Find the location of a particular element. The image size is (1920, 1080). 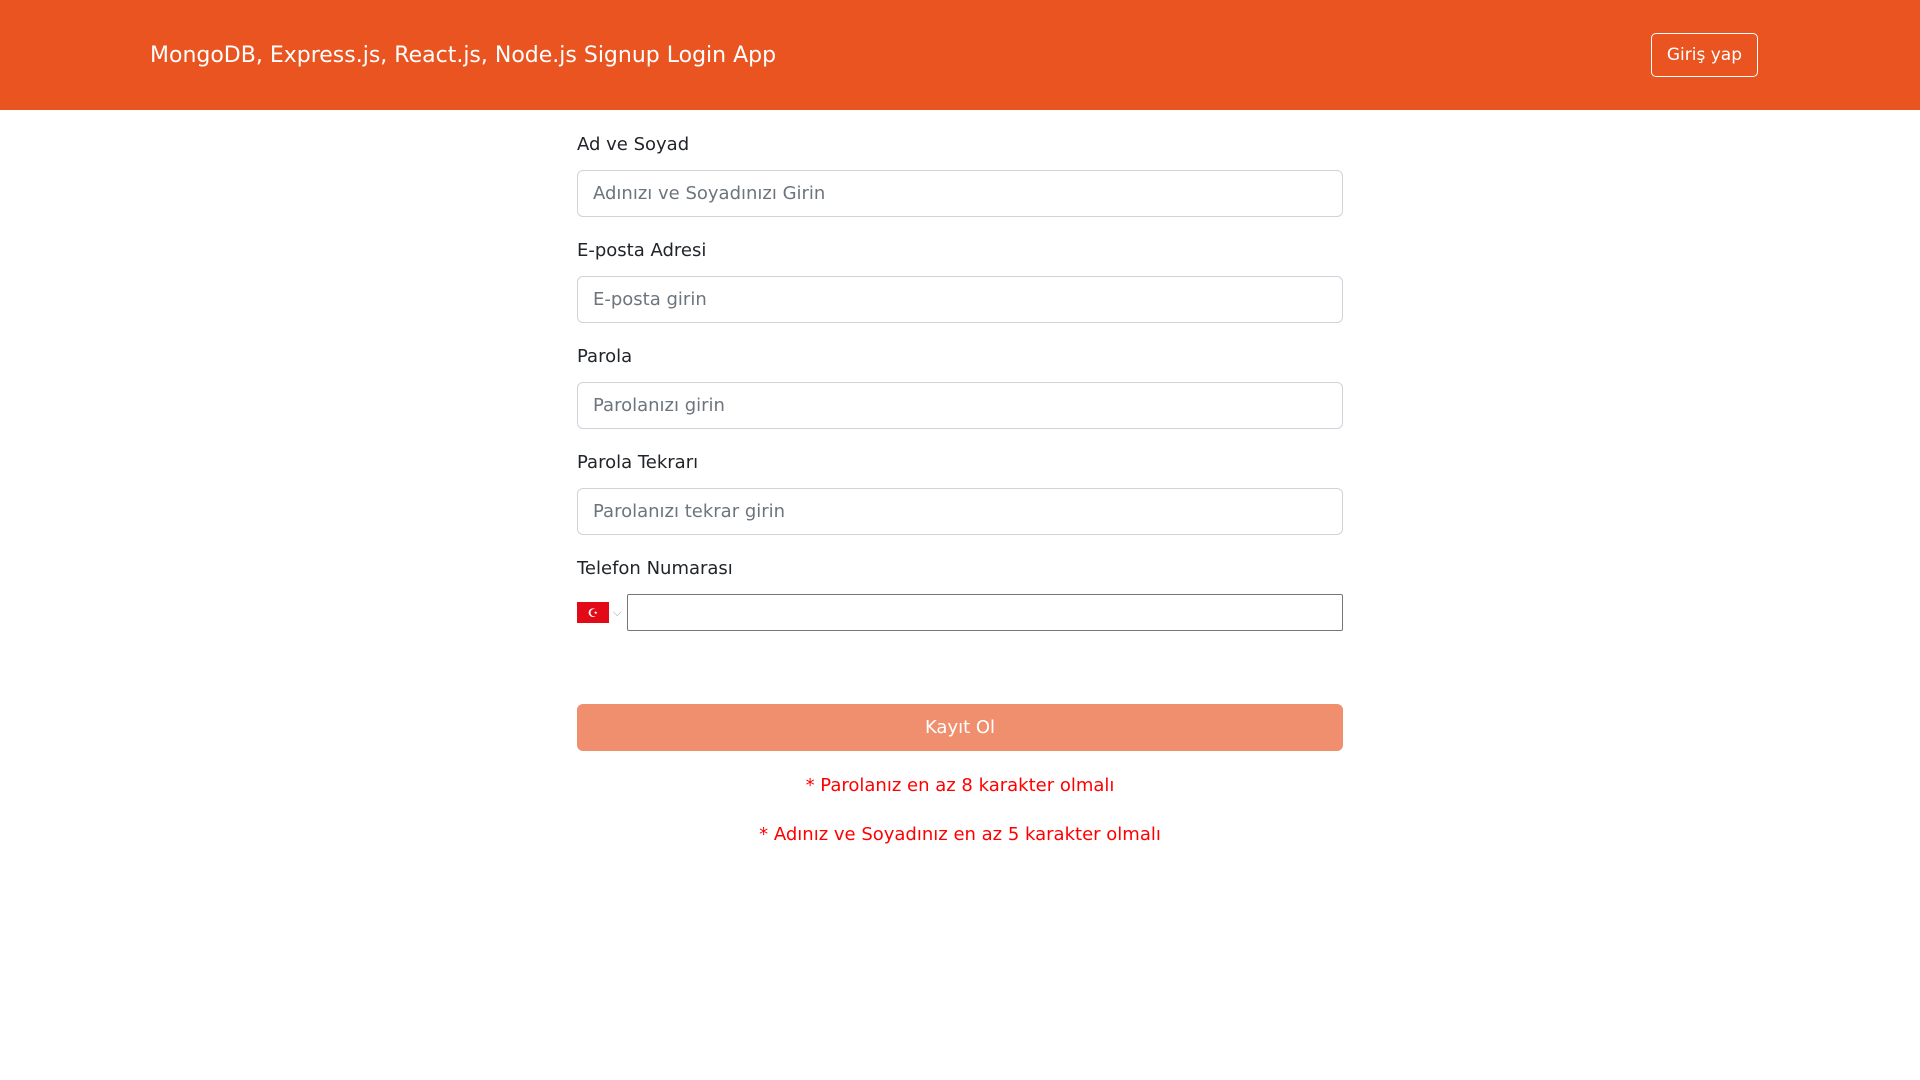

password-repeat-group: Parola Tekrarı is located at coordinates (960, 493).